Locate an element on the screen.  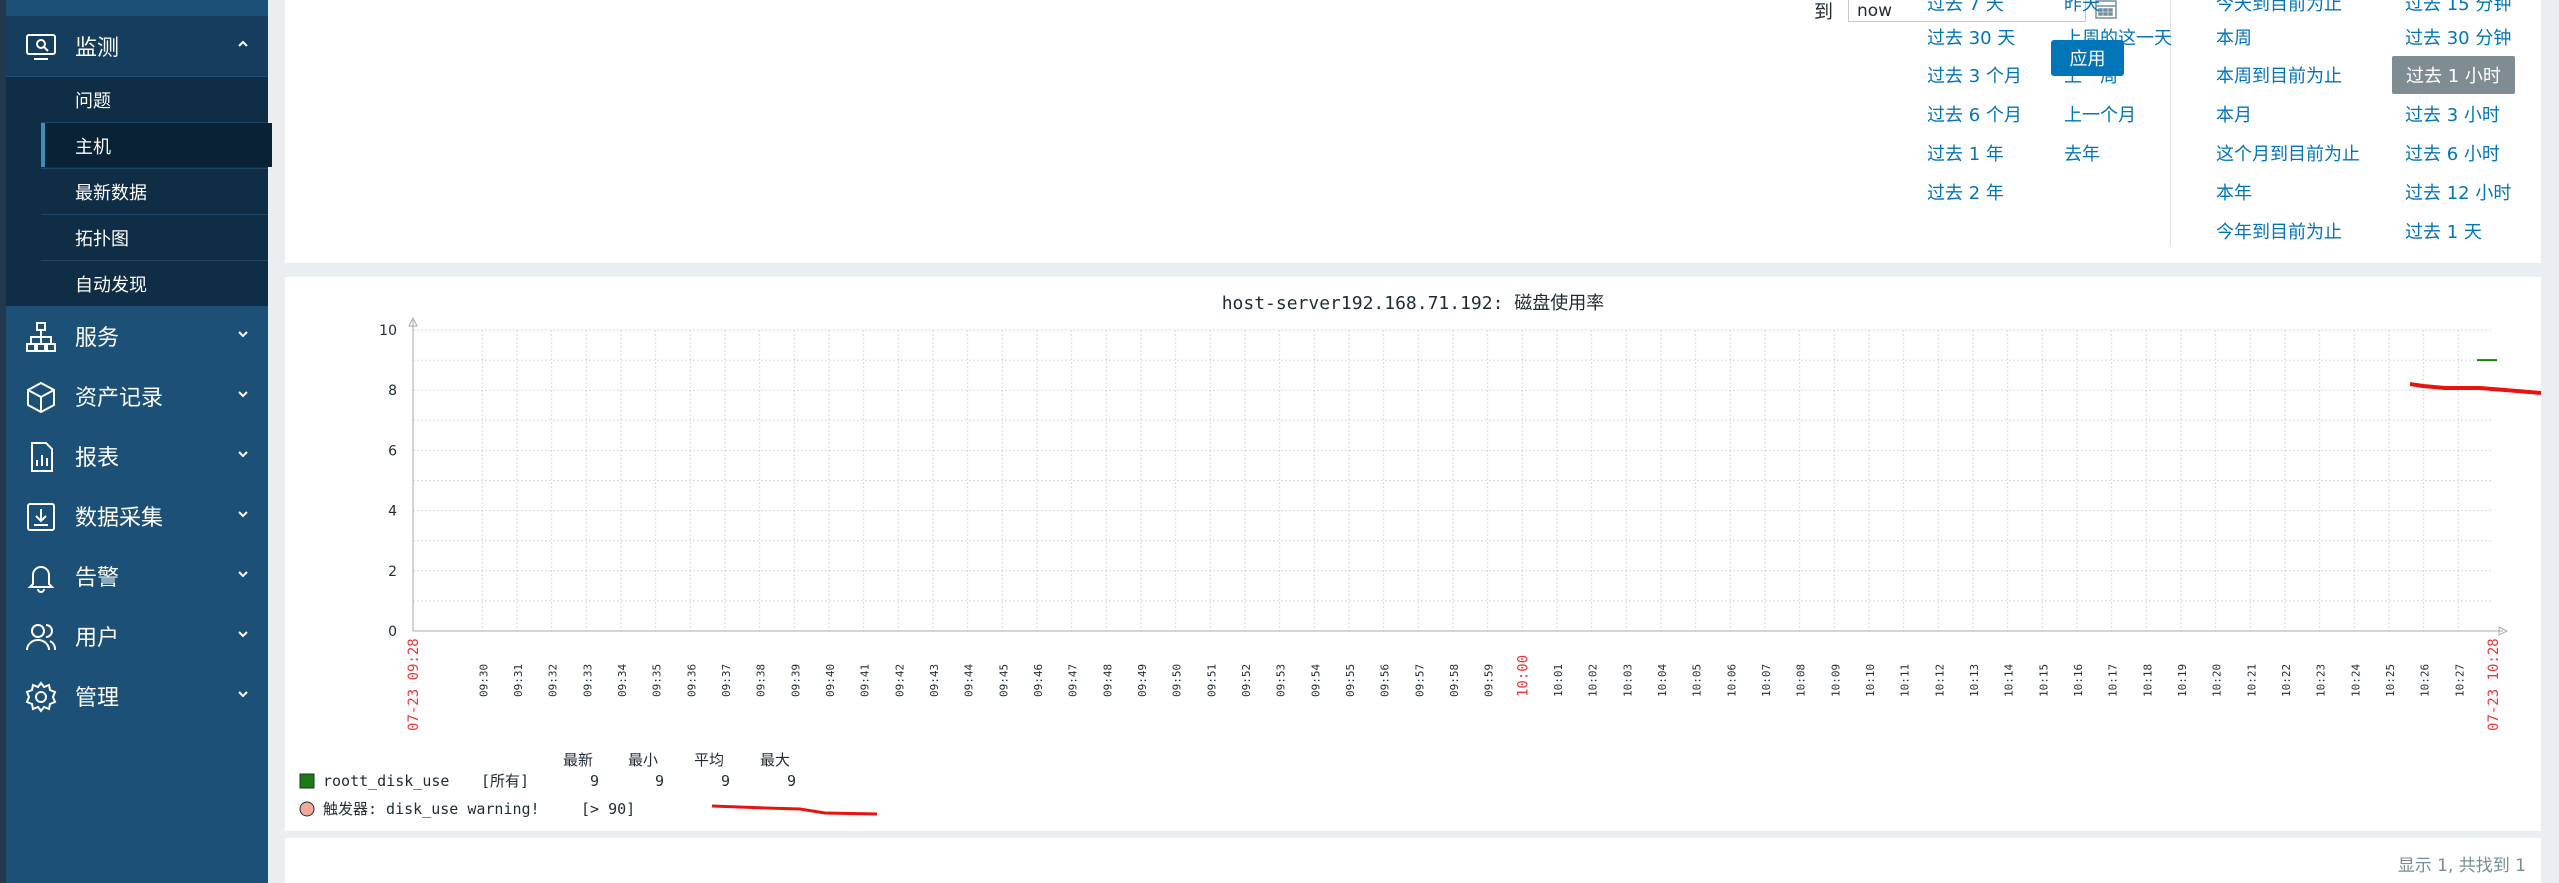
quick-range-link: 过去 3 小时 is located at coordinates (2452, 114).